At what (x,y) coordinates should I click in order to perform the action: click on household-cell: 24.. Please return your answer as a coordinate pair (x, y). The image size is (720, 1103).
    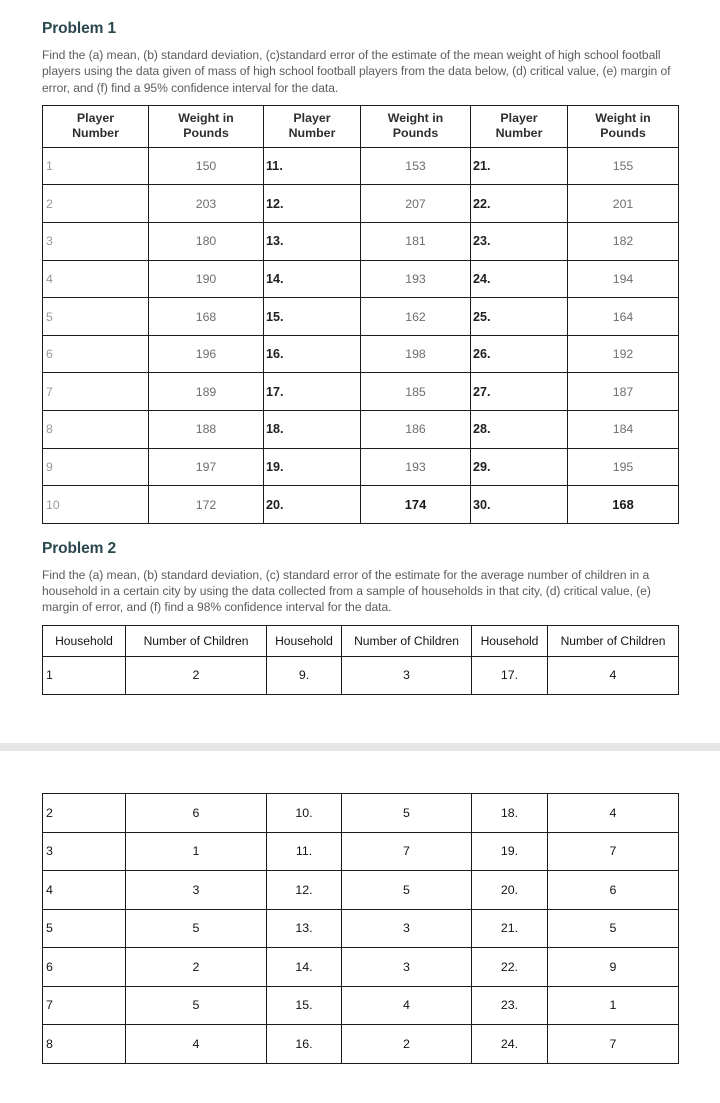
    Looking at the image, I should click on (509, 1044).